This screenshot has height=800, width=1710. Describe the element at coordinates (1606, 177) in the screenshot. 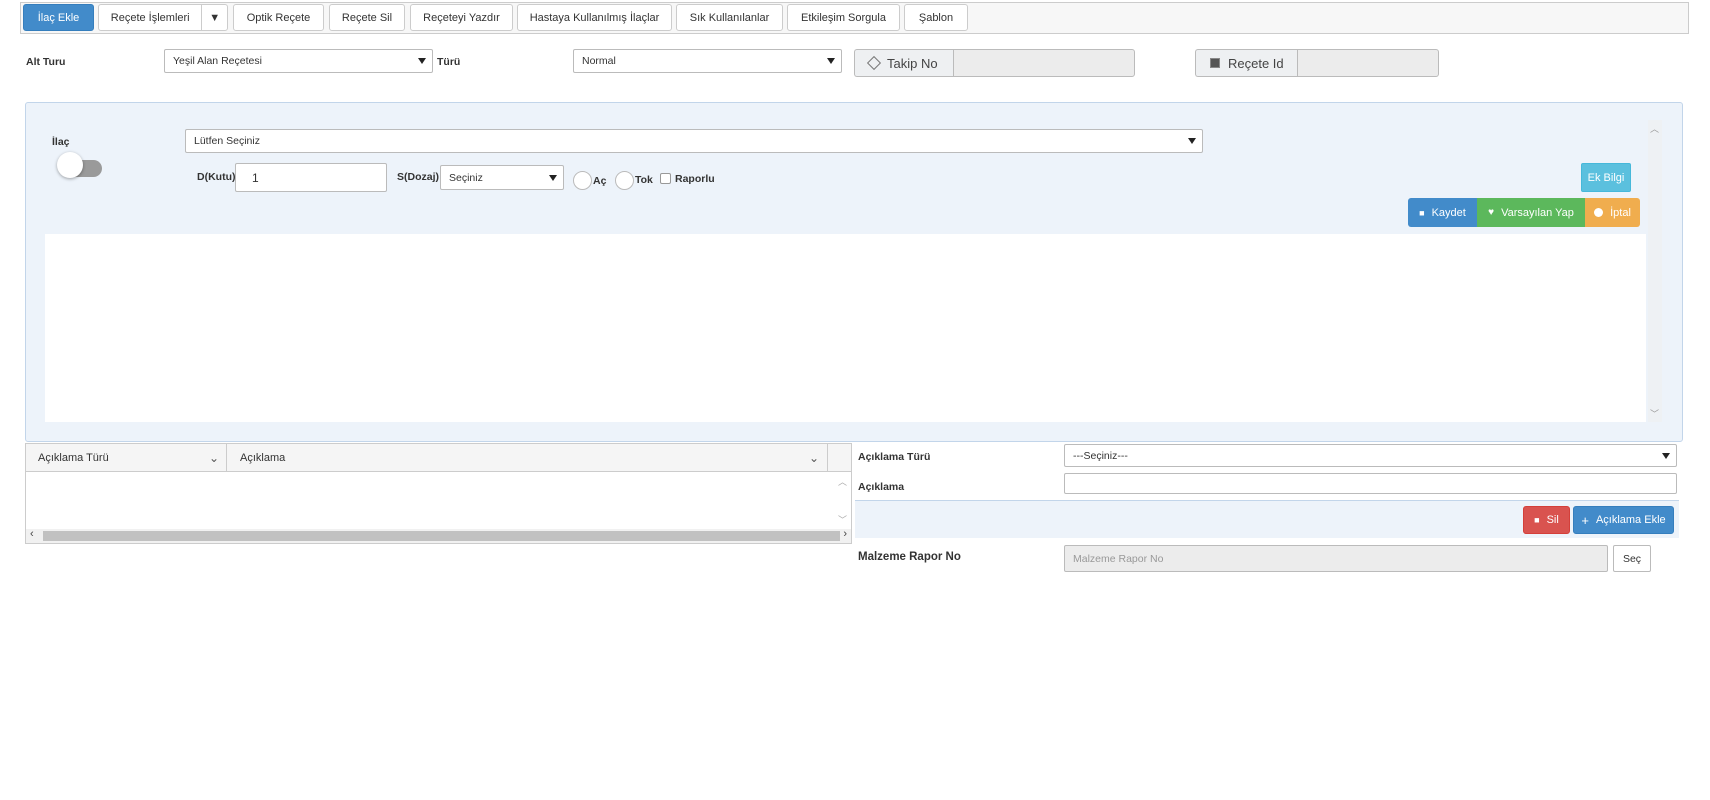

I see `ek-bilgi-button: Ek Bilgi` at that location.